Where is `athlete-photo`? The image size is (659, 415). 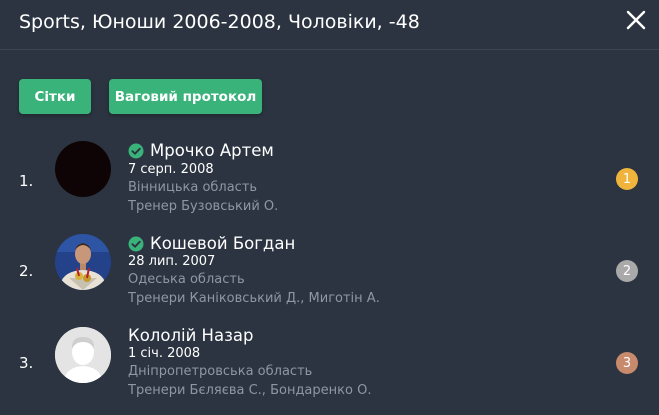 athlete-photo is located at coordinates (83, 262).